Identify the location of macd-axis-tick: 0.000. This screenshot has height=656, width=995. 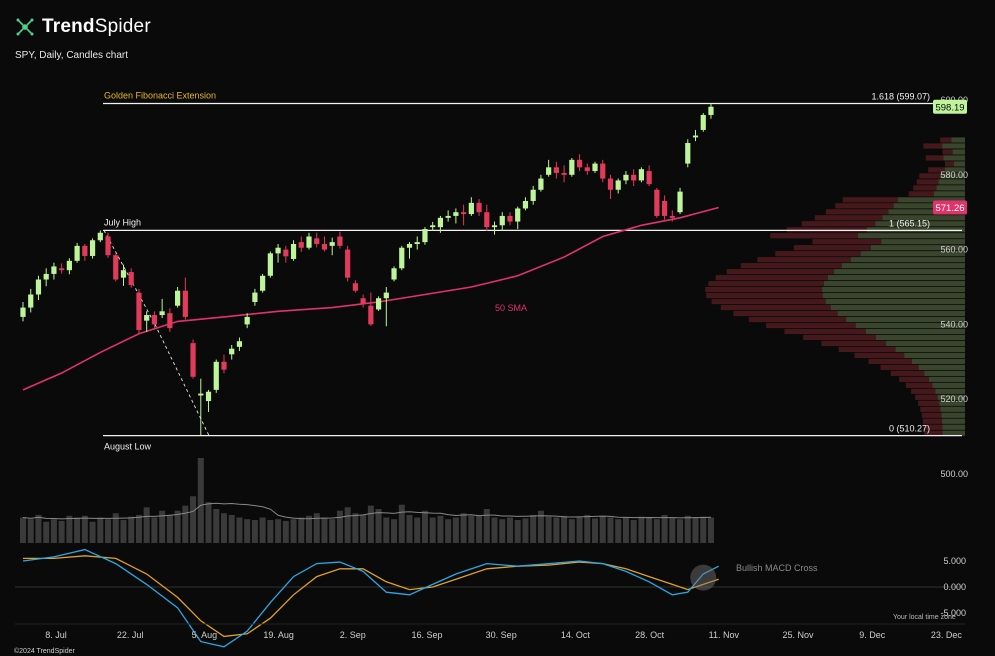
(954, 587).